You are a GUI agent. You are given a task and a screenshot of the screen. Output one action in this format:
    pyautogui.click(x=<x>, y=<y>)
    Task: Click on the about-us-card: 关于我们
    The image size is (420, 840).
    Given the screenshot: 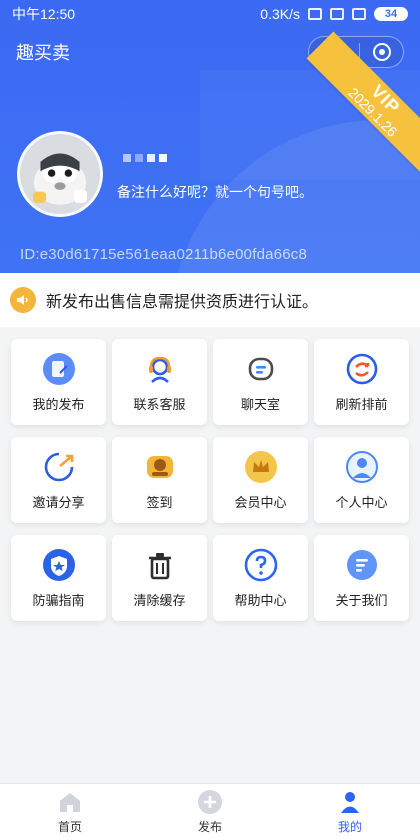 What is the action you would take?
    pyautogui.click(x=361, y=578)
    